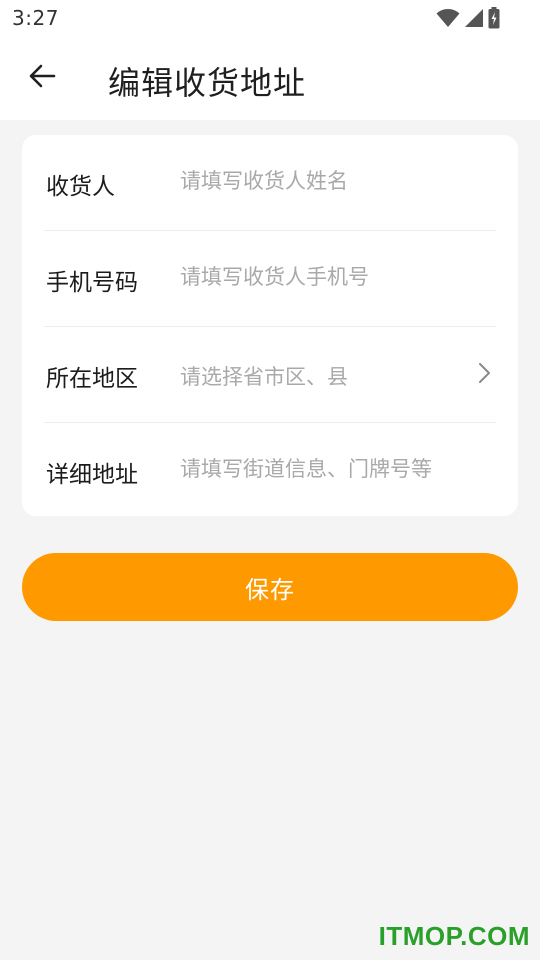  Describe the element at coordinates (320, 469) in the screenshot. I see `detail-address-input` at that location.